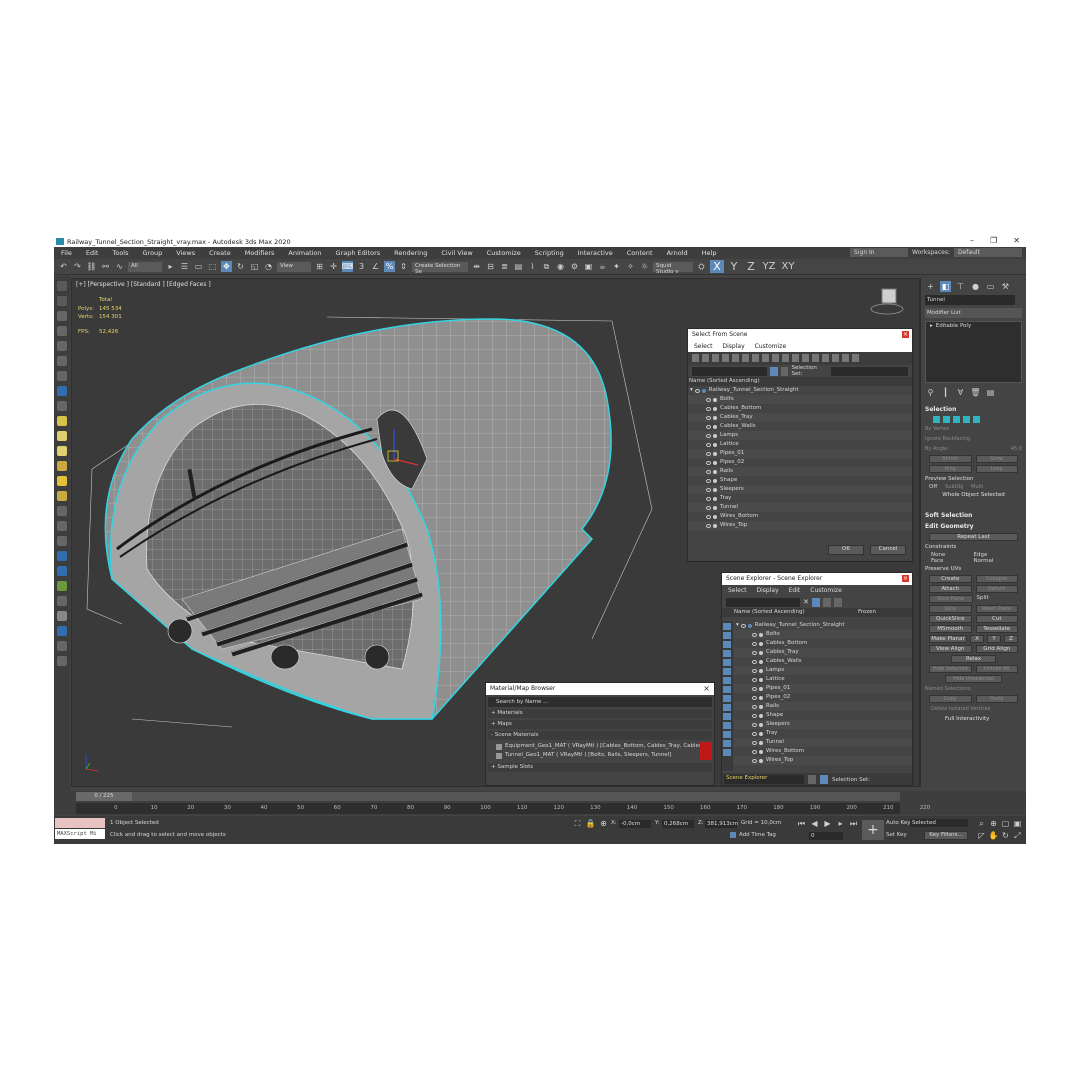 The image size is (1080, 1080). Describe the element at coordinates (994, 639) in the screenshot. I see `planar-y-button: Y` at that location.